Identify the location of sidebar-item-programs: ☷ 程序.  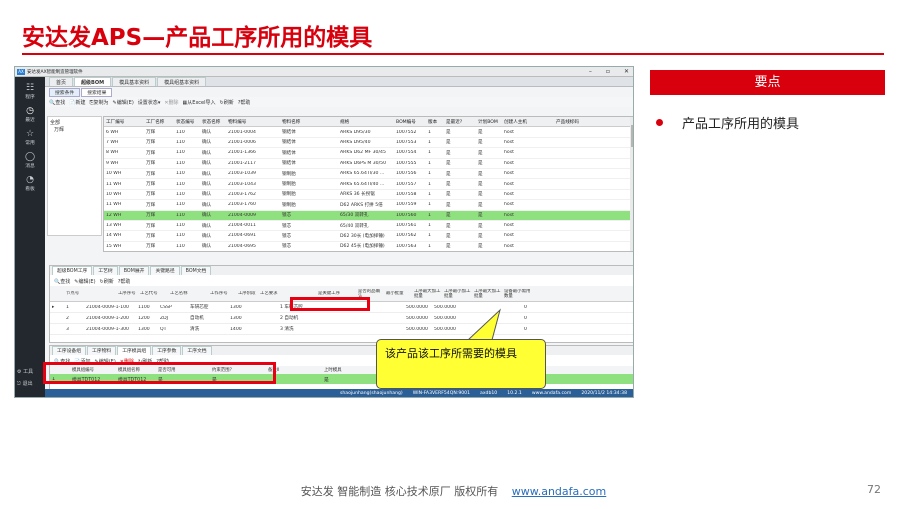
(30, 91).